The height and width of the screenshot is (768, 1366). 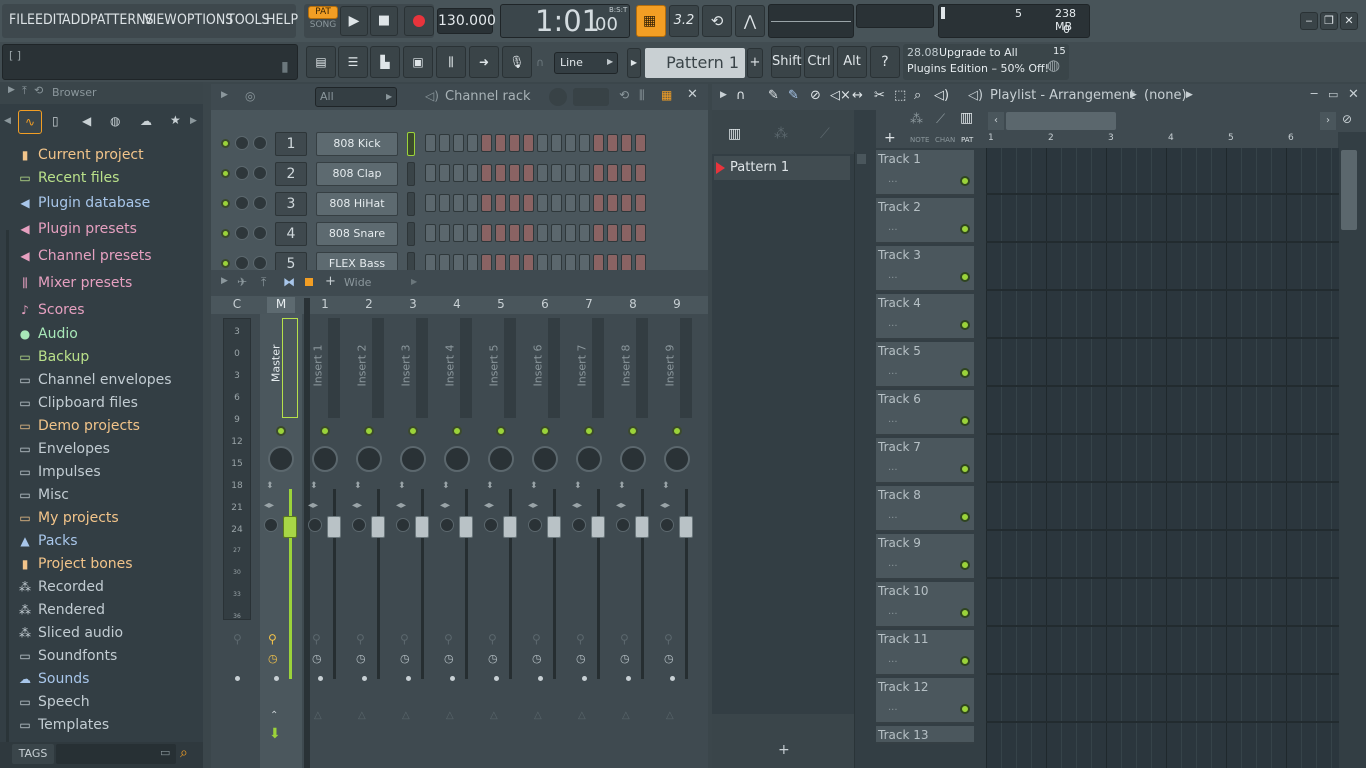 I want to click on menu-tools: TOOLS, so click(x=248, y=20).